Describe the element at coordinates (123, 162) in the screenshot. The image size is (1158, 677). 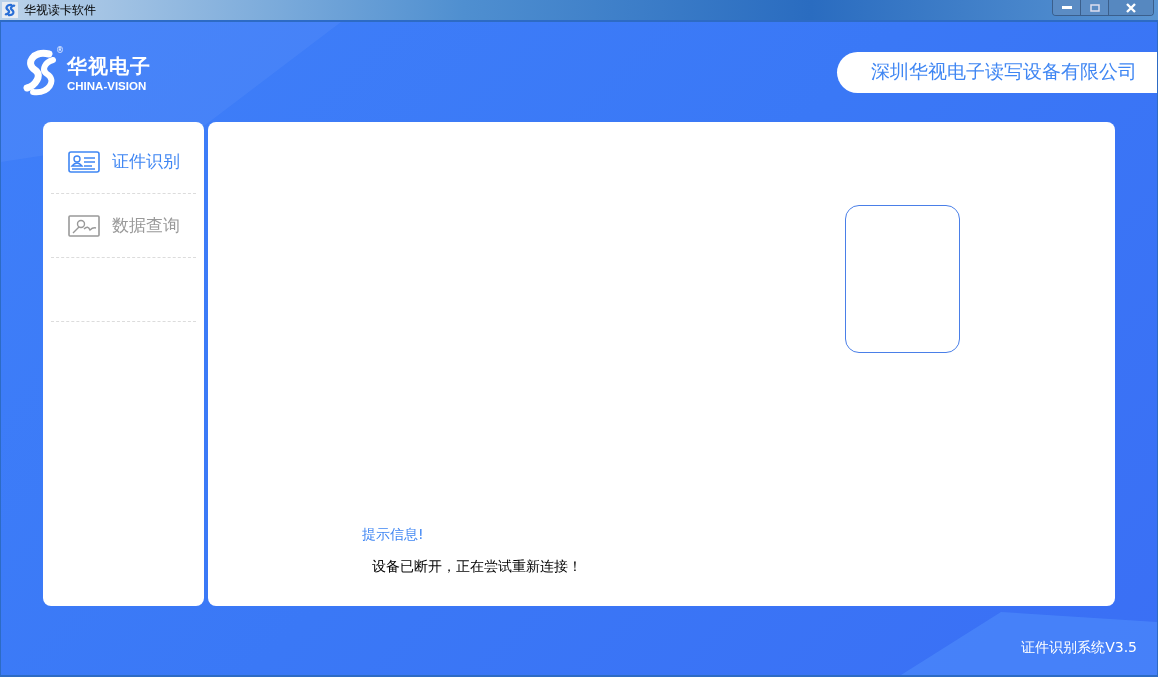
I see `sidebar-item: 证件识别` at that location.